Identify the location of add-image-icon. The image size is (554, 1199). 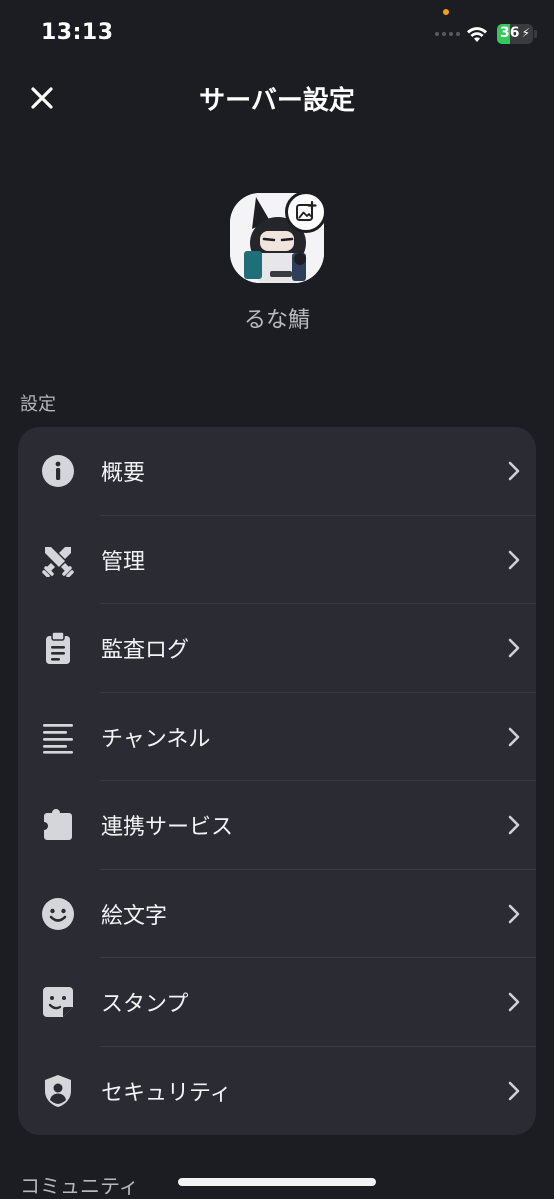
(306, 211).